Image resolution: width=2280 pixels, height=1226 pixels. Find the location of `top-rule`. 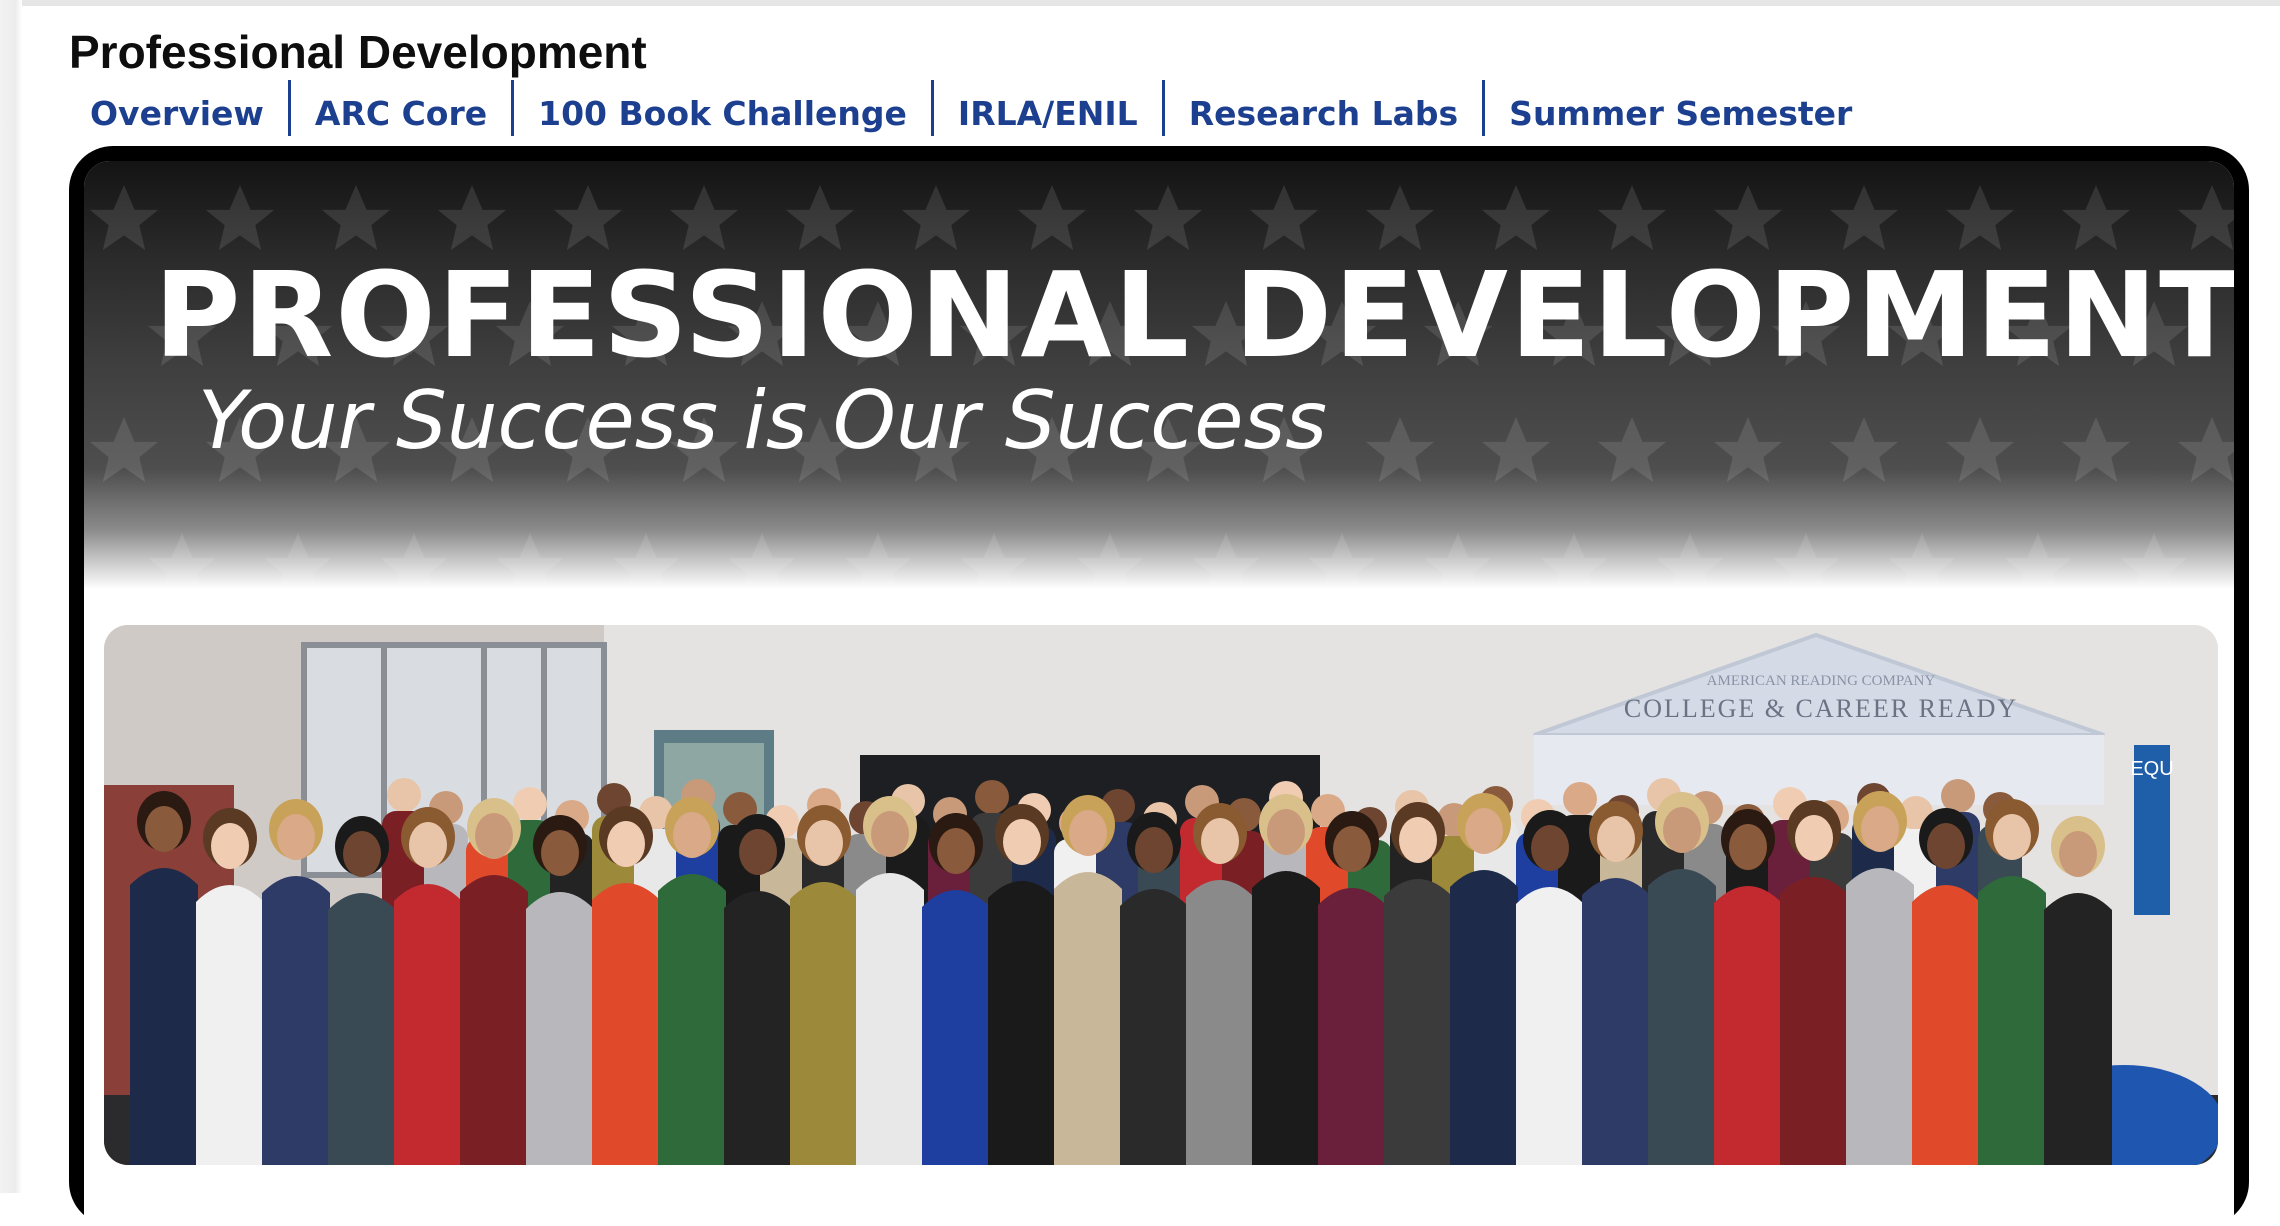

top-rule is located at coordinates (1140, 3).